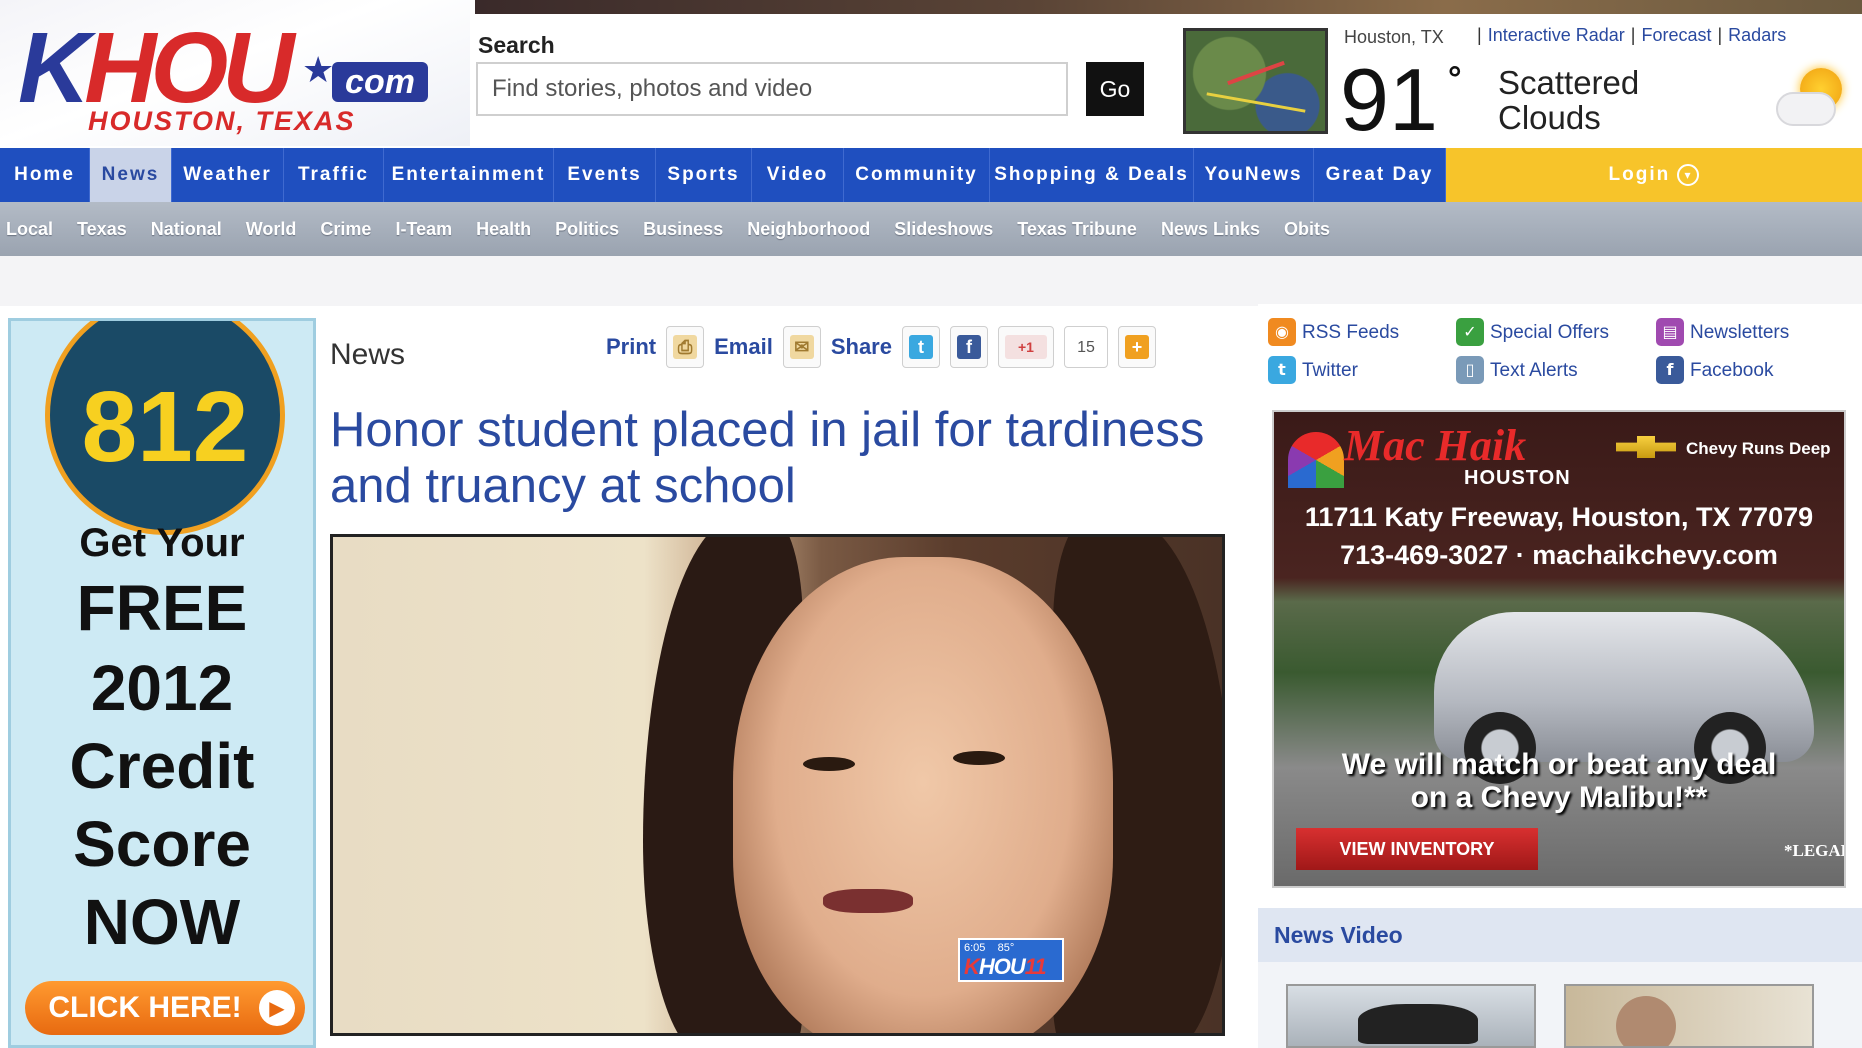  Describe the element at coordinates (1210, 229) in the screenshot. I see `subnav-item-news-links: News Links` at that location.